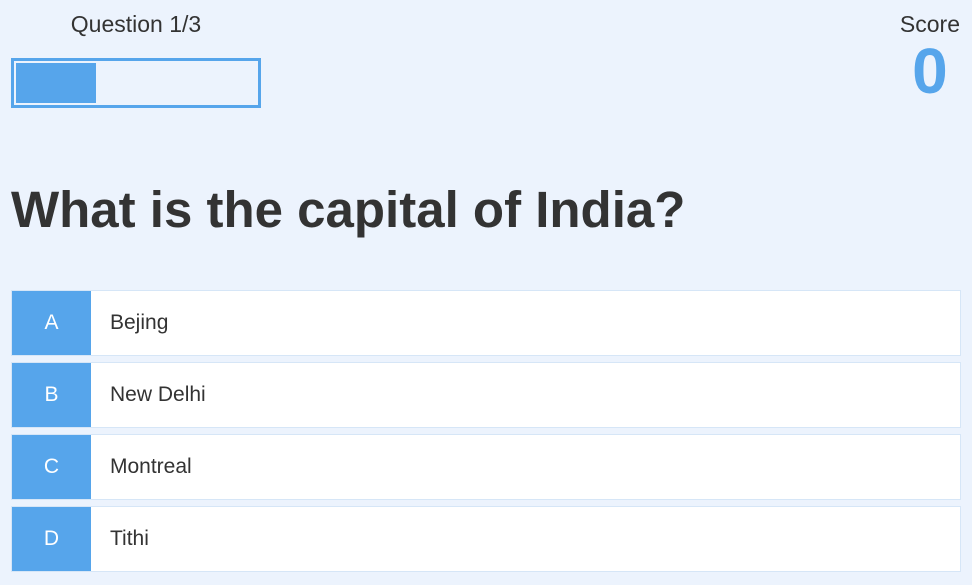  I want to click on choice-b: B New Delhi, so click(486, 395).